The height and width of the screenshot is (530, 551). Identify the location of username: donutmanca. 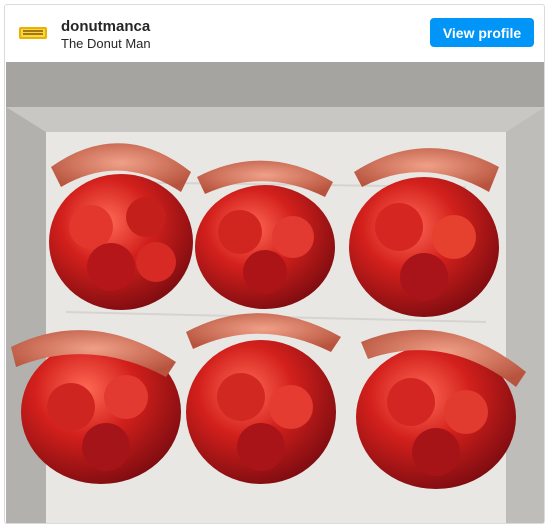
(105, 26).